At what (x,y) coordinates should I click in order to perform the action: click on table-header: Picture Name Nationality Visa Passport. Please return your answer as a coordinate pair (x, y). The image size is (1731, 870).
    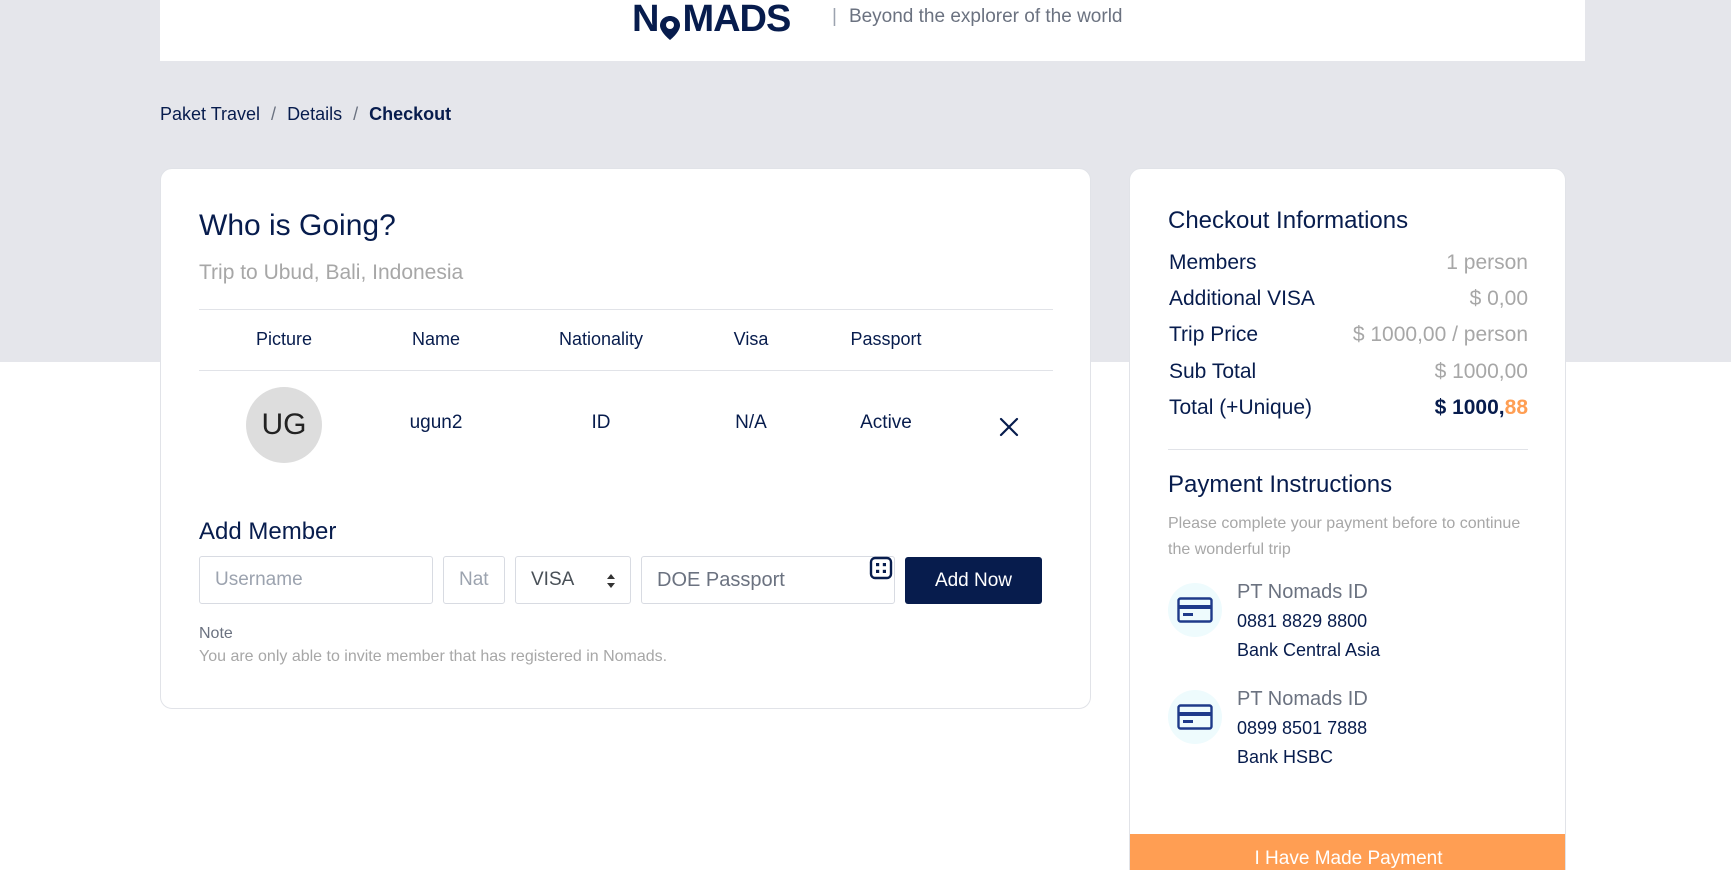
    Looking at the image, I should click on (626, 340).